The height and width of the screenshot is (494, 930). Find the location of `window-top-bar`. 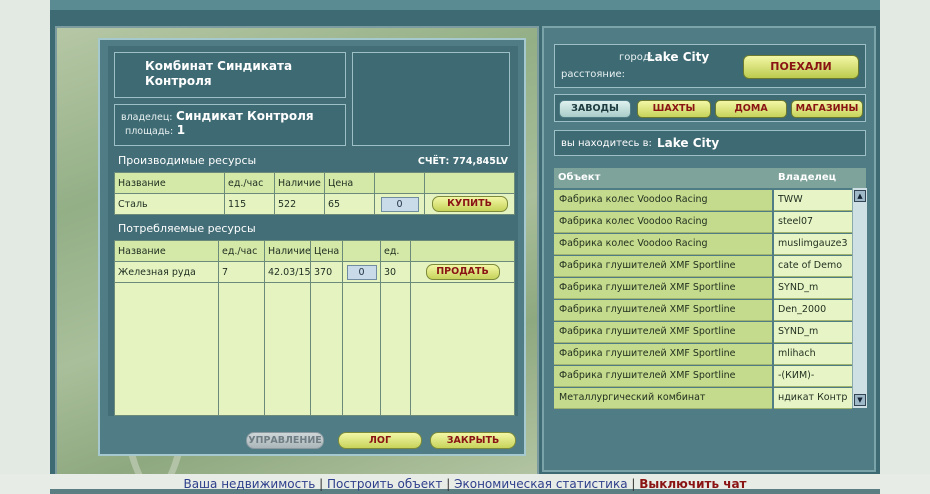

window-top-bar is located at coordinates (465, 5).